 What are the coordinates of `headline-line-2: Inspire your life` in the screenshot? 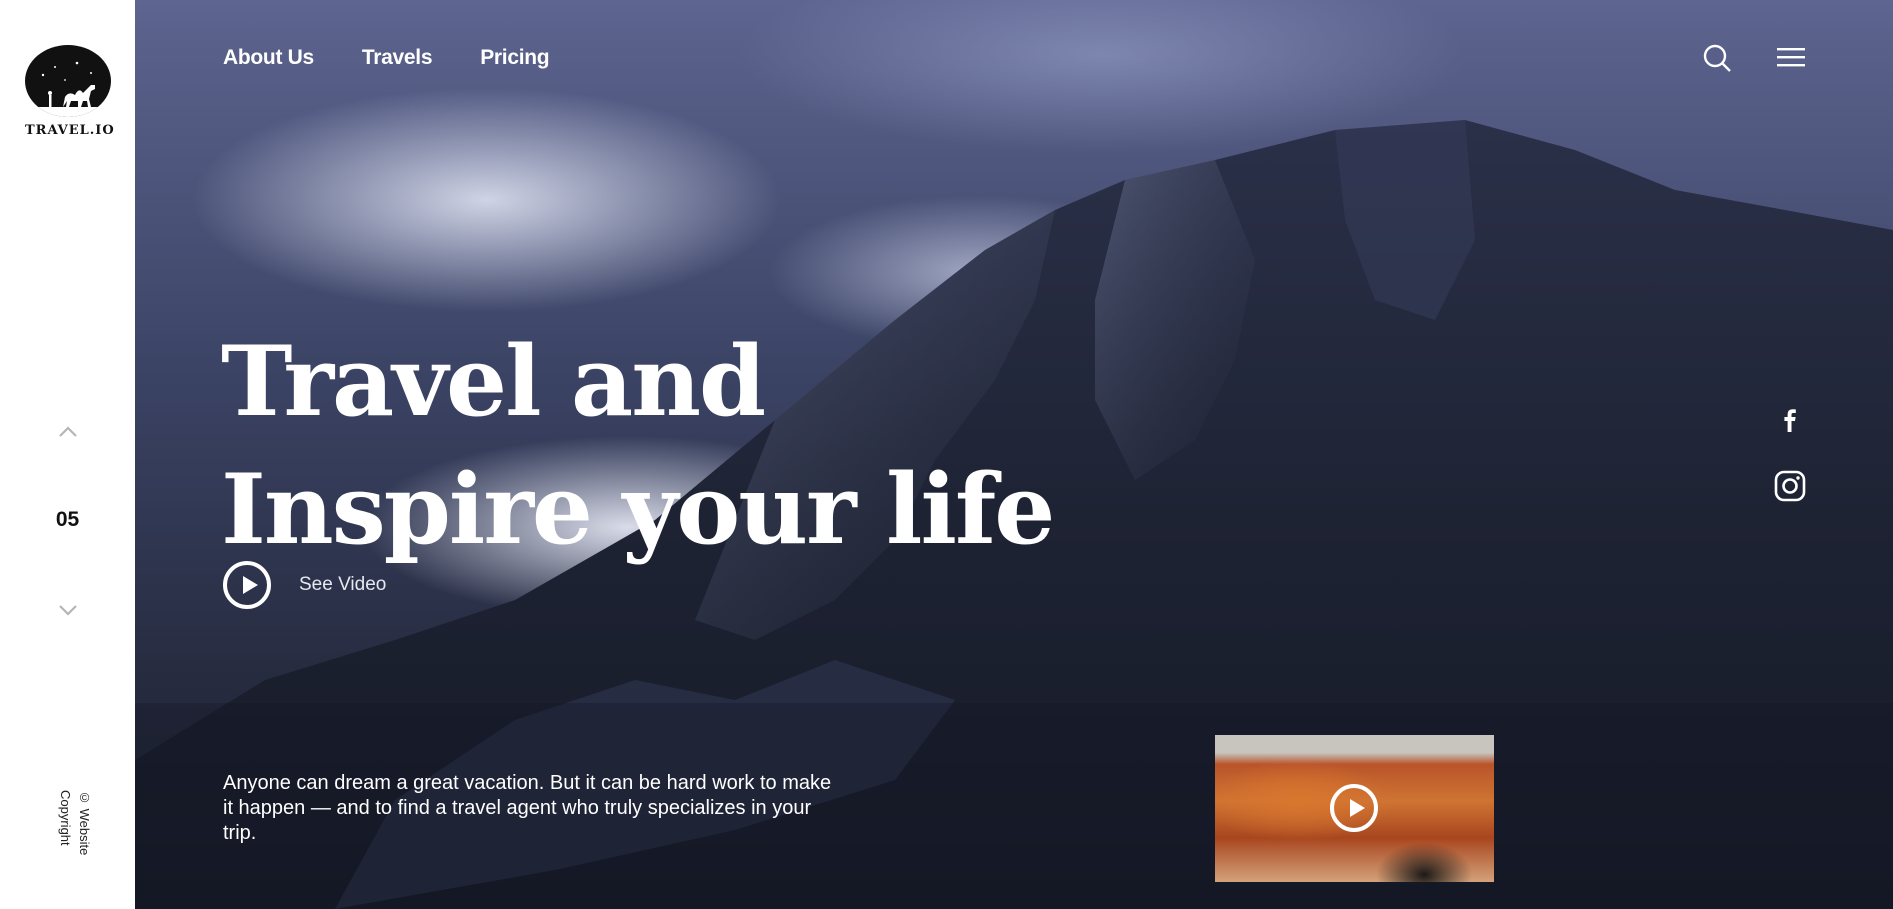 It's located at (638, 509).